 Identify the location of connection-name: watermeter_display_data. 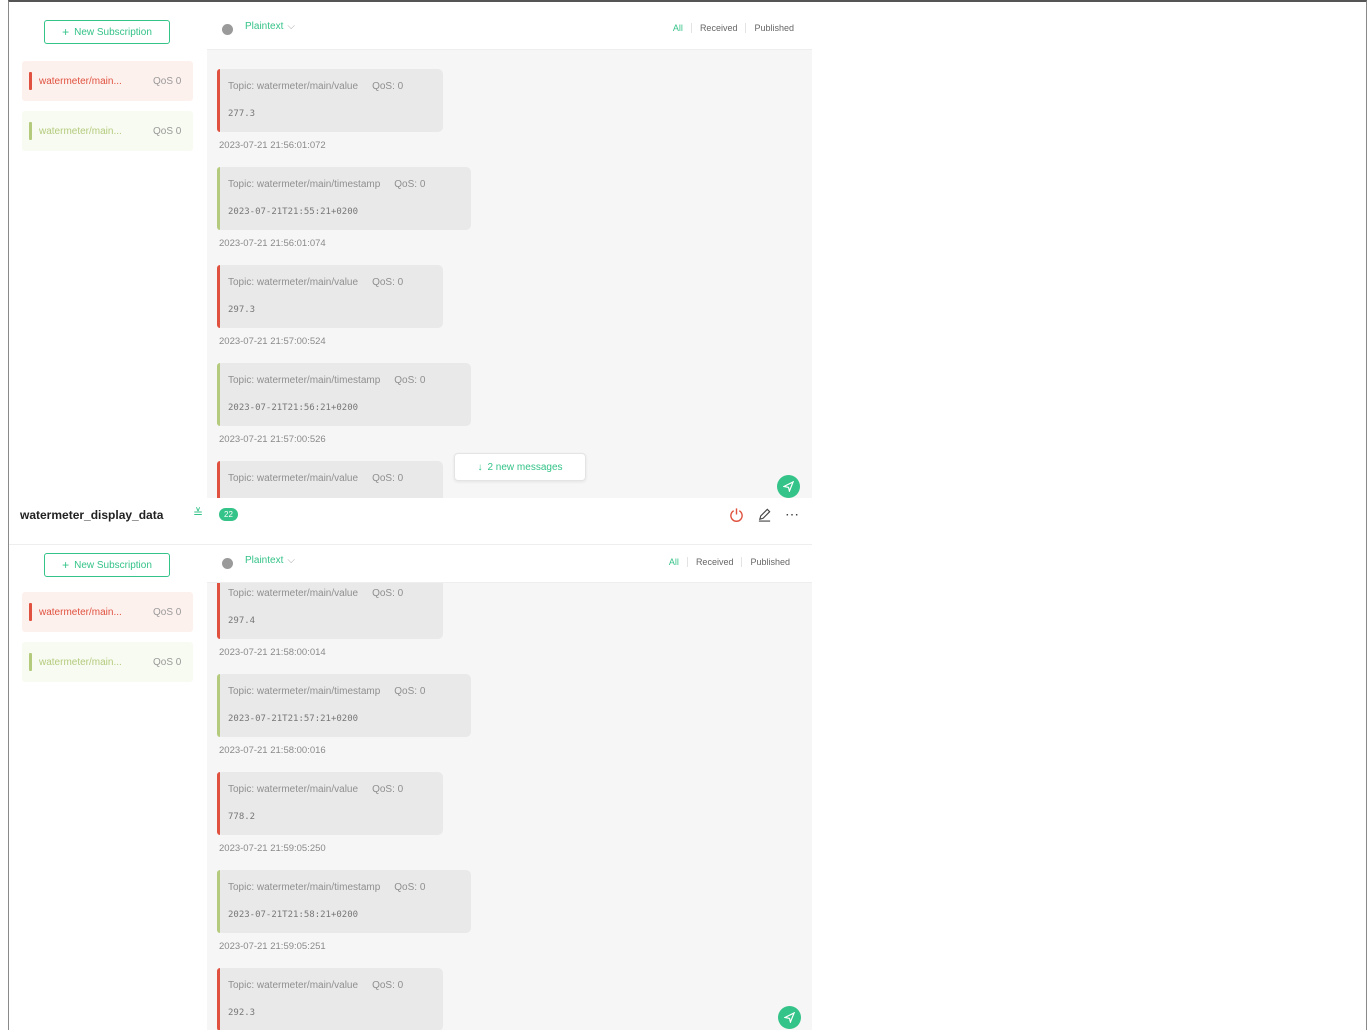
(92, 515).